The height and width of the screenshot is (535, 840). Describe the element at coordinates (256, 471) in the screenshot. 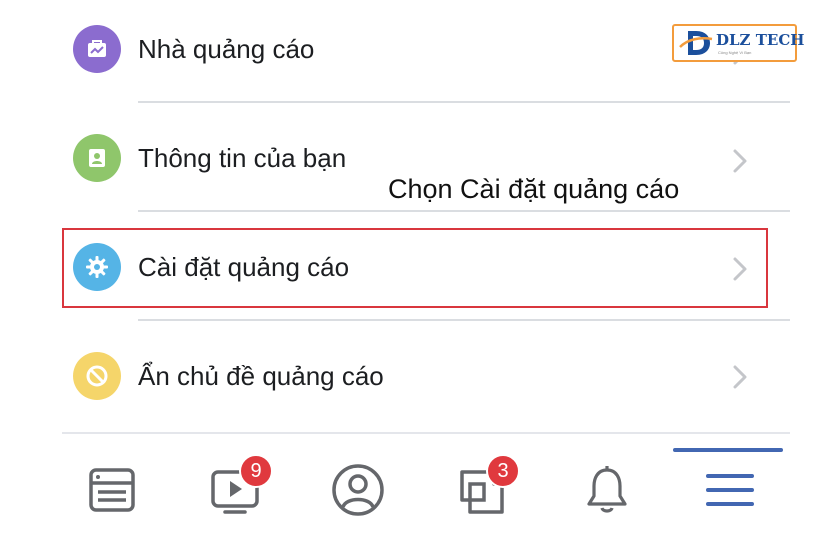

I see `notification-badge: 9` at that location.